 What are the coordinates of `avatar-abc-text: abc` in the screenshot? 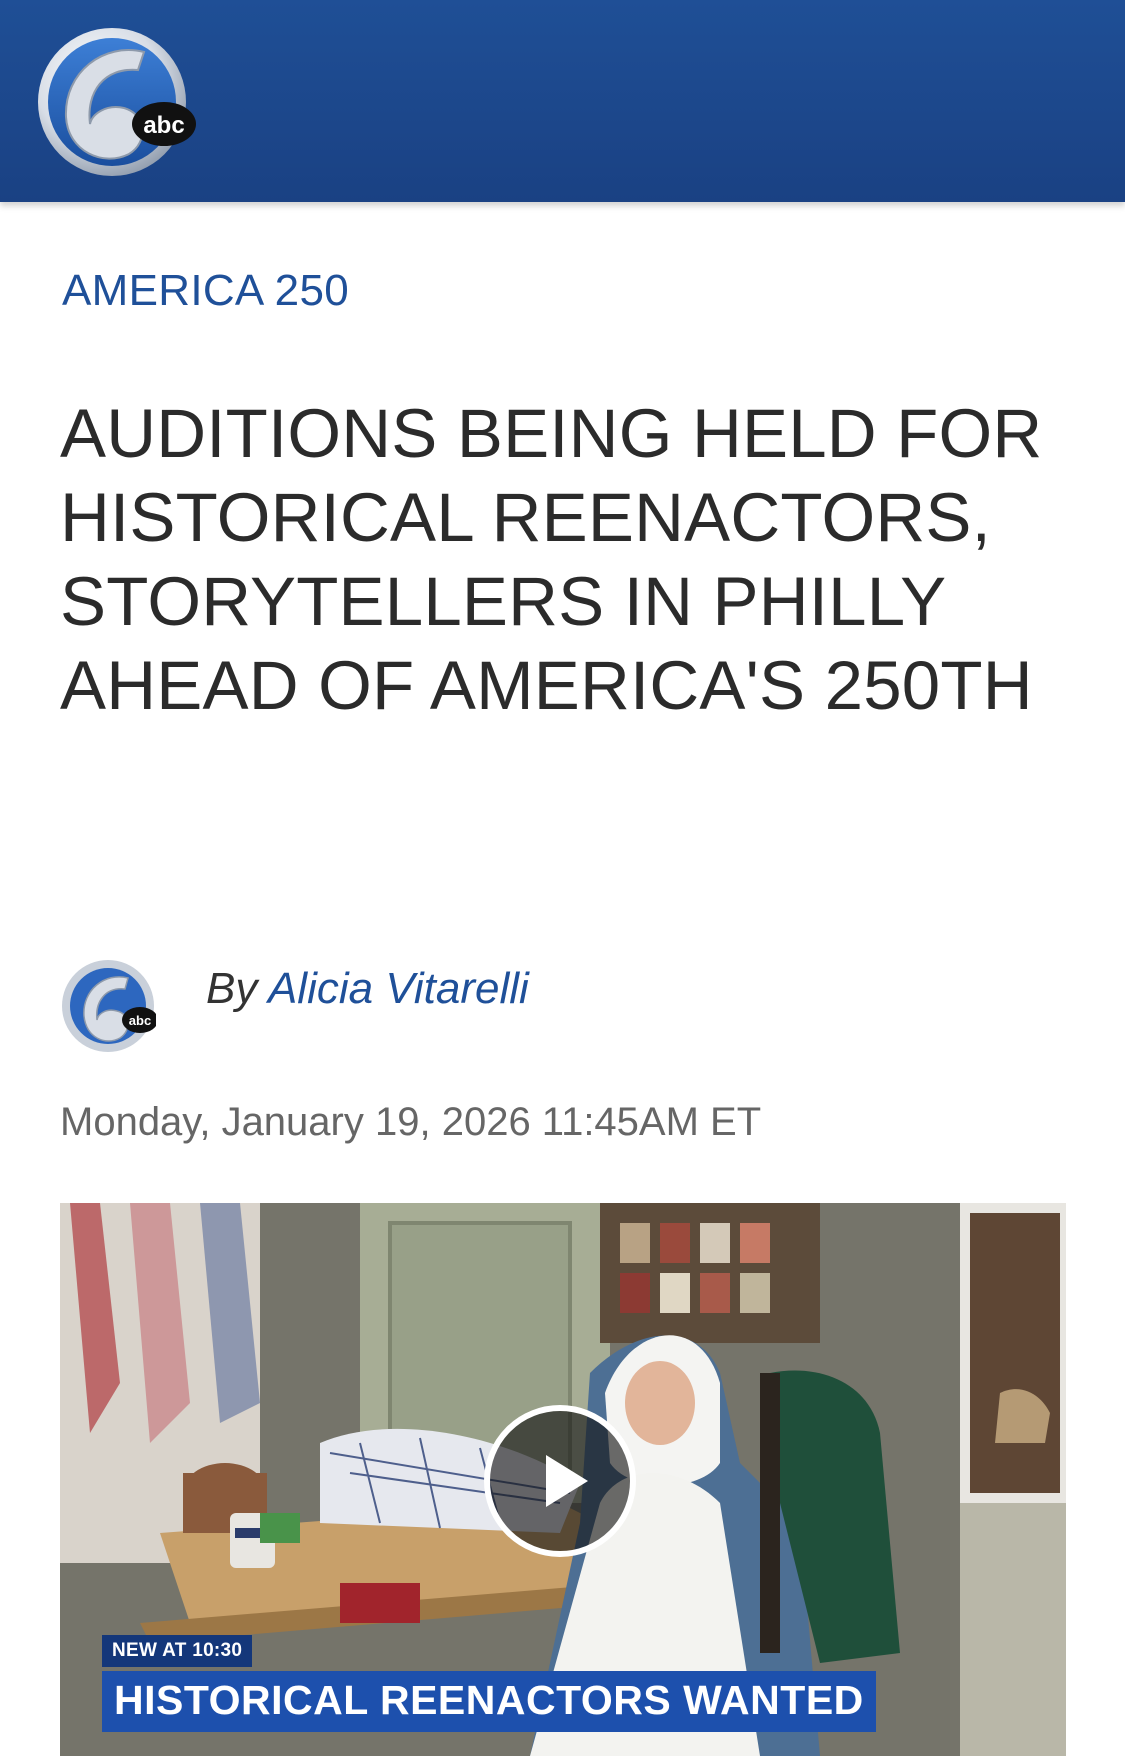 It's located at (140, 1020).